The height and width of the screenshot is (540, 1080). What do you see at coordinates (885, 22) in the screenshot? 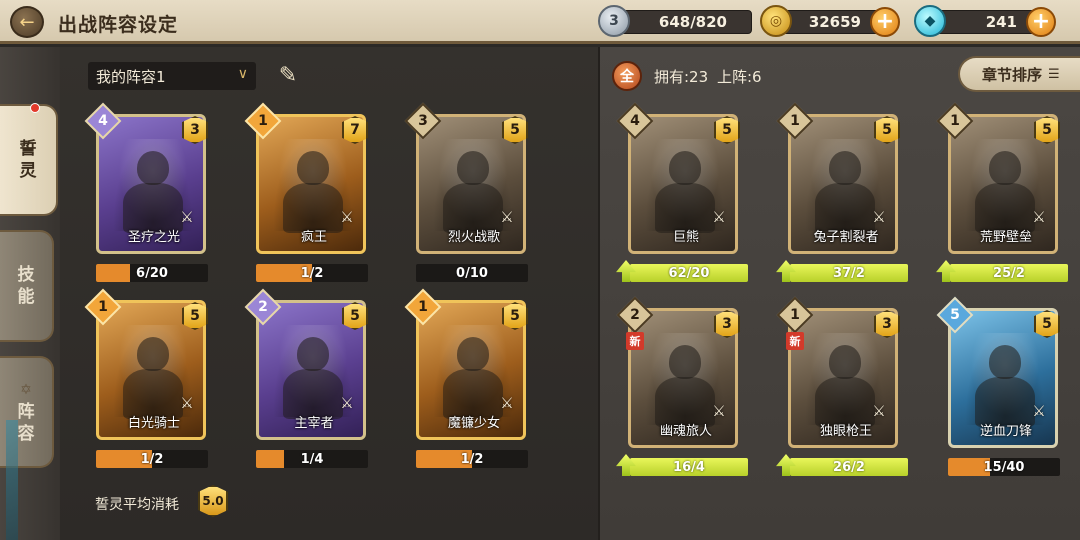
I see `add-gold-button: +` at bounding box center [885, 22].